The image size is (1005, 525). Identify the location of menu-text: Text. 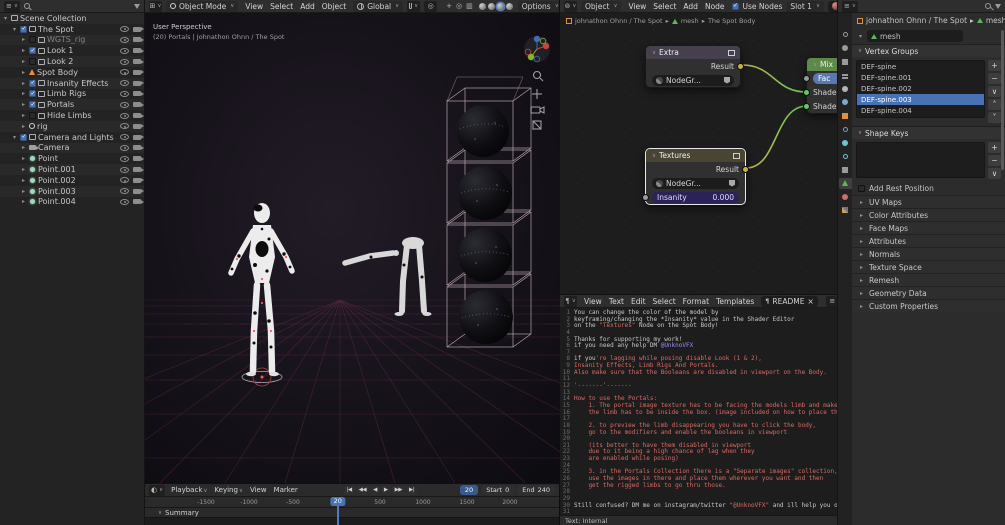
(616, 301).